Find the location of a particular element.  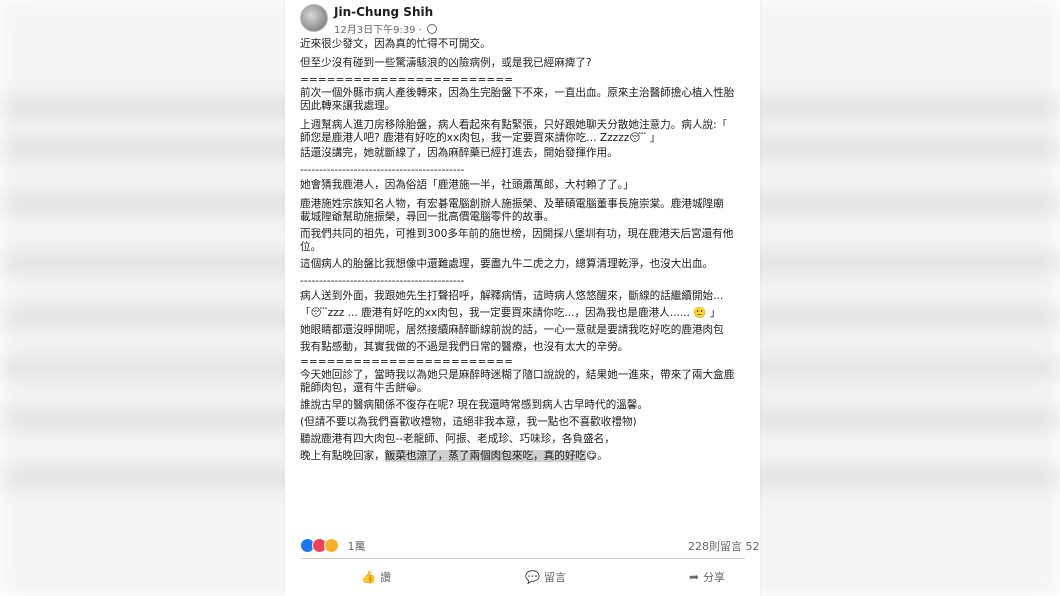

paragraph-line: 但至少沒有碰到一些驚濤駭浪的凶險病例，或是我已經麻痺了? is located at coordinates (446, 63).